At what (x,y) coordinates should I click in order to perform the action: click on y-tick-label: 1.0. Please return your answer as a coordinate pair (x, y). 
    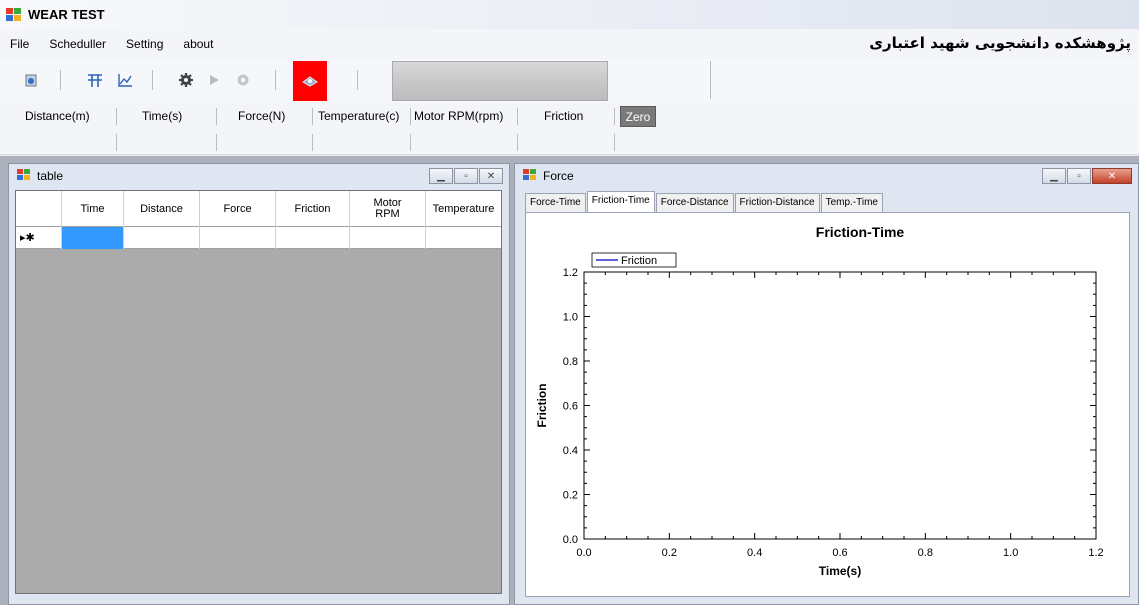
    Looking at the image, I should click on (570, 318).